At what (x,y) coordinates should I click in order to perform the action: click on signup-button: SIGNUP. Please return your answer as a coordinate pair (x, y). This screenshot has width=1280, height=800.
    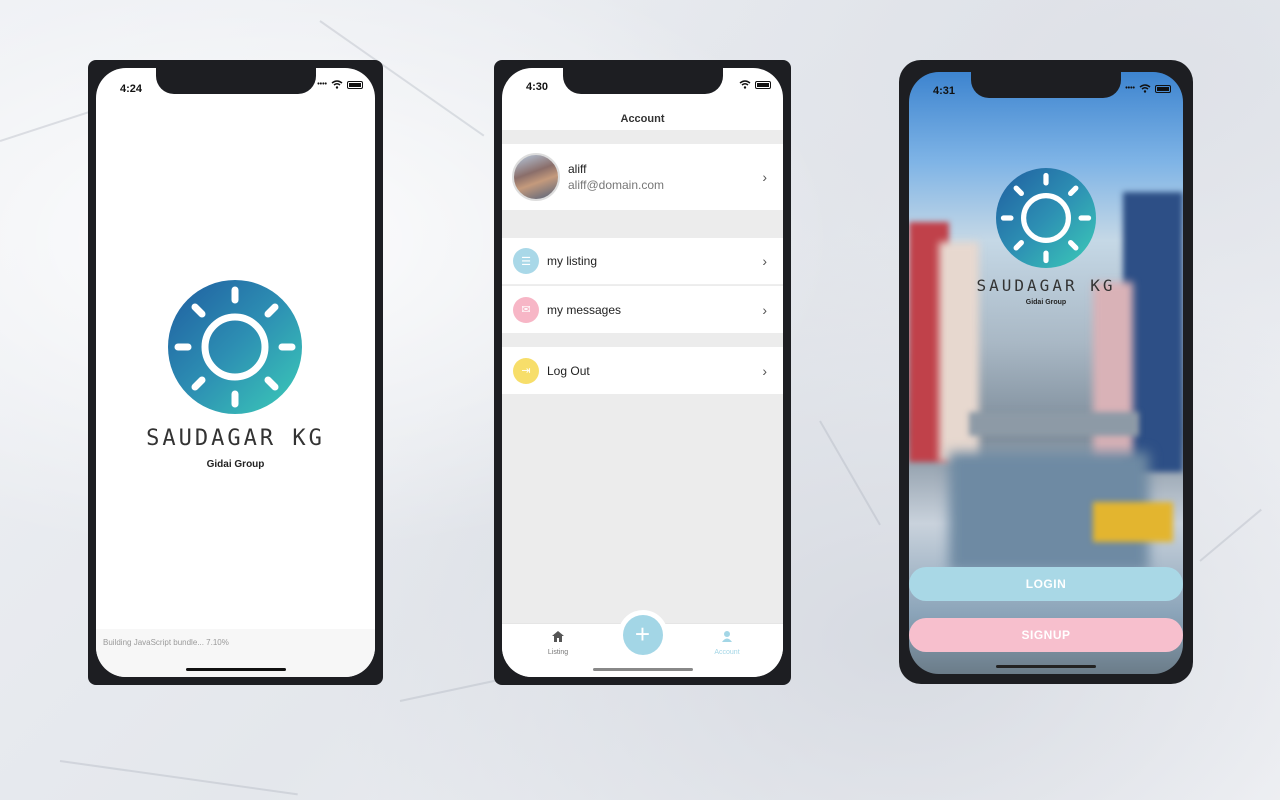
    Looking at the image, I should click on (1046, 635).